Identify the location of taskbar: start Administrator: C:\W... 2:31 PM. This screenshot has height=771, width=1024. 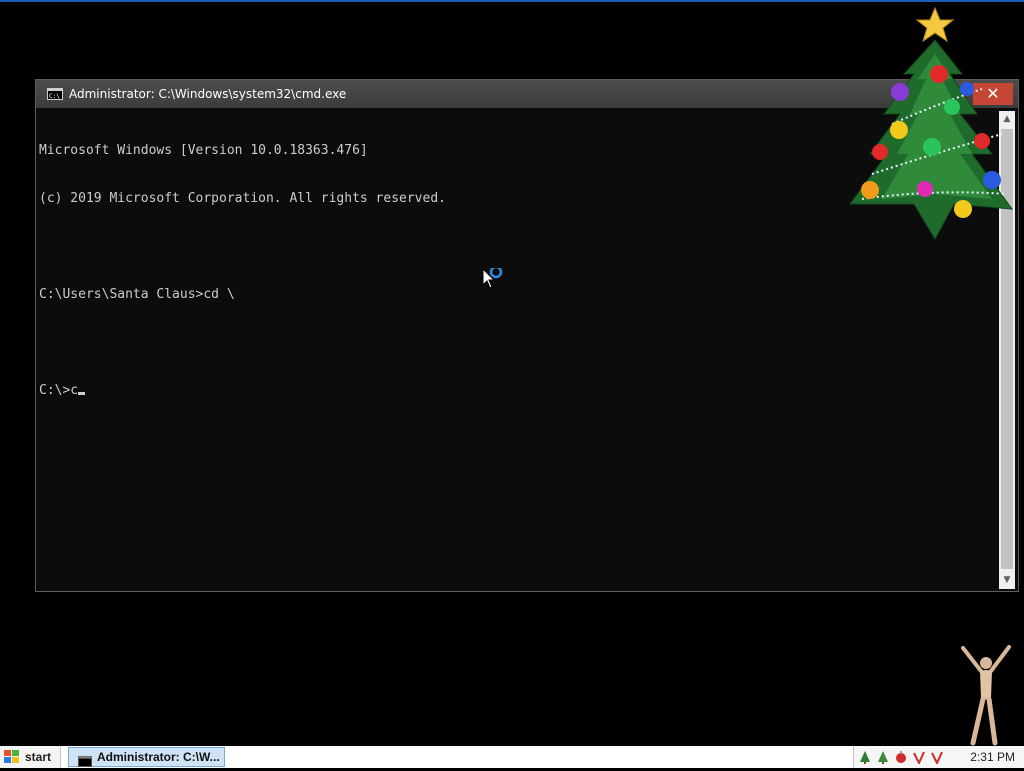
(512, 757).